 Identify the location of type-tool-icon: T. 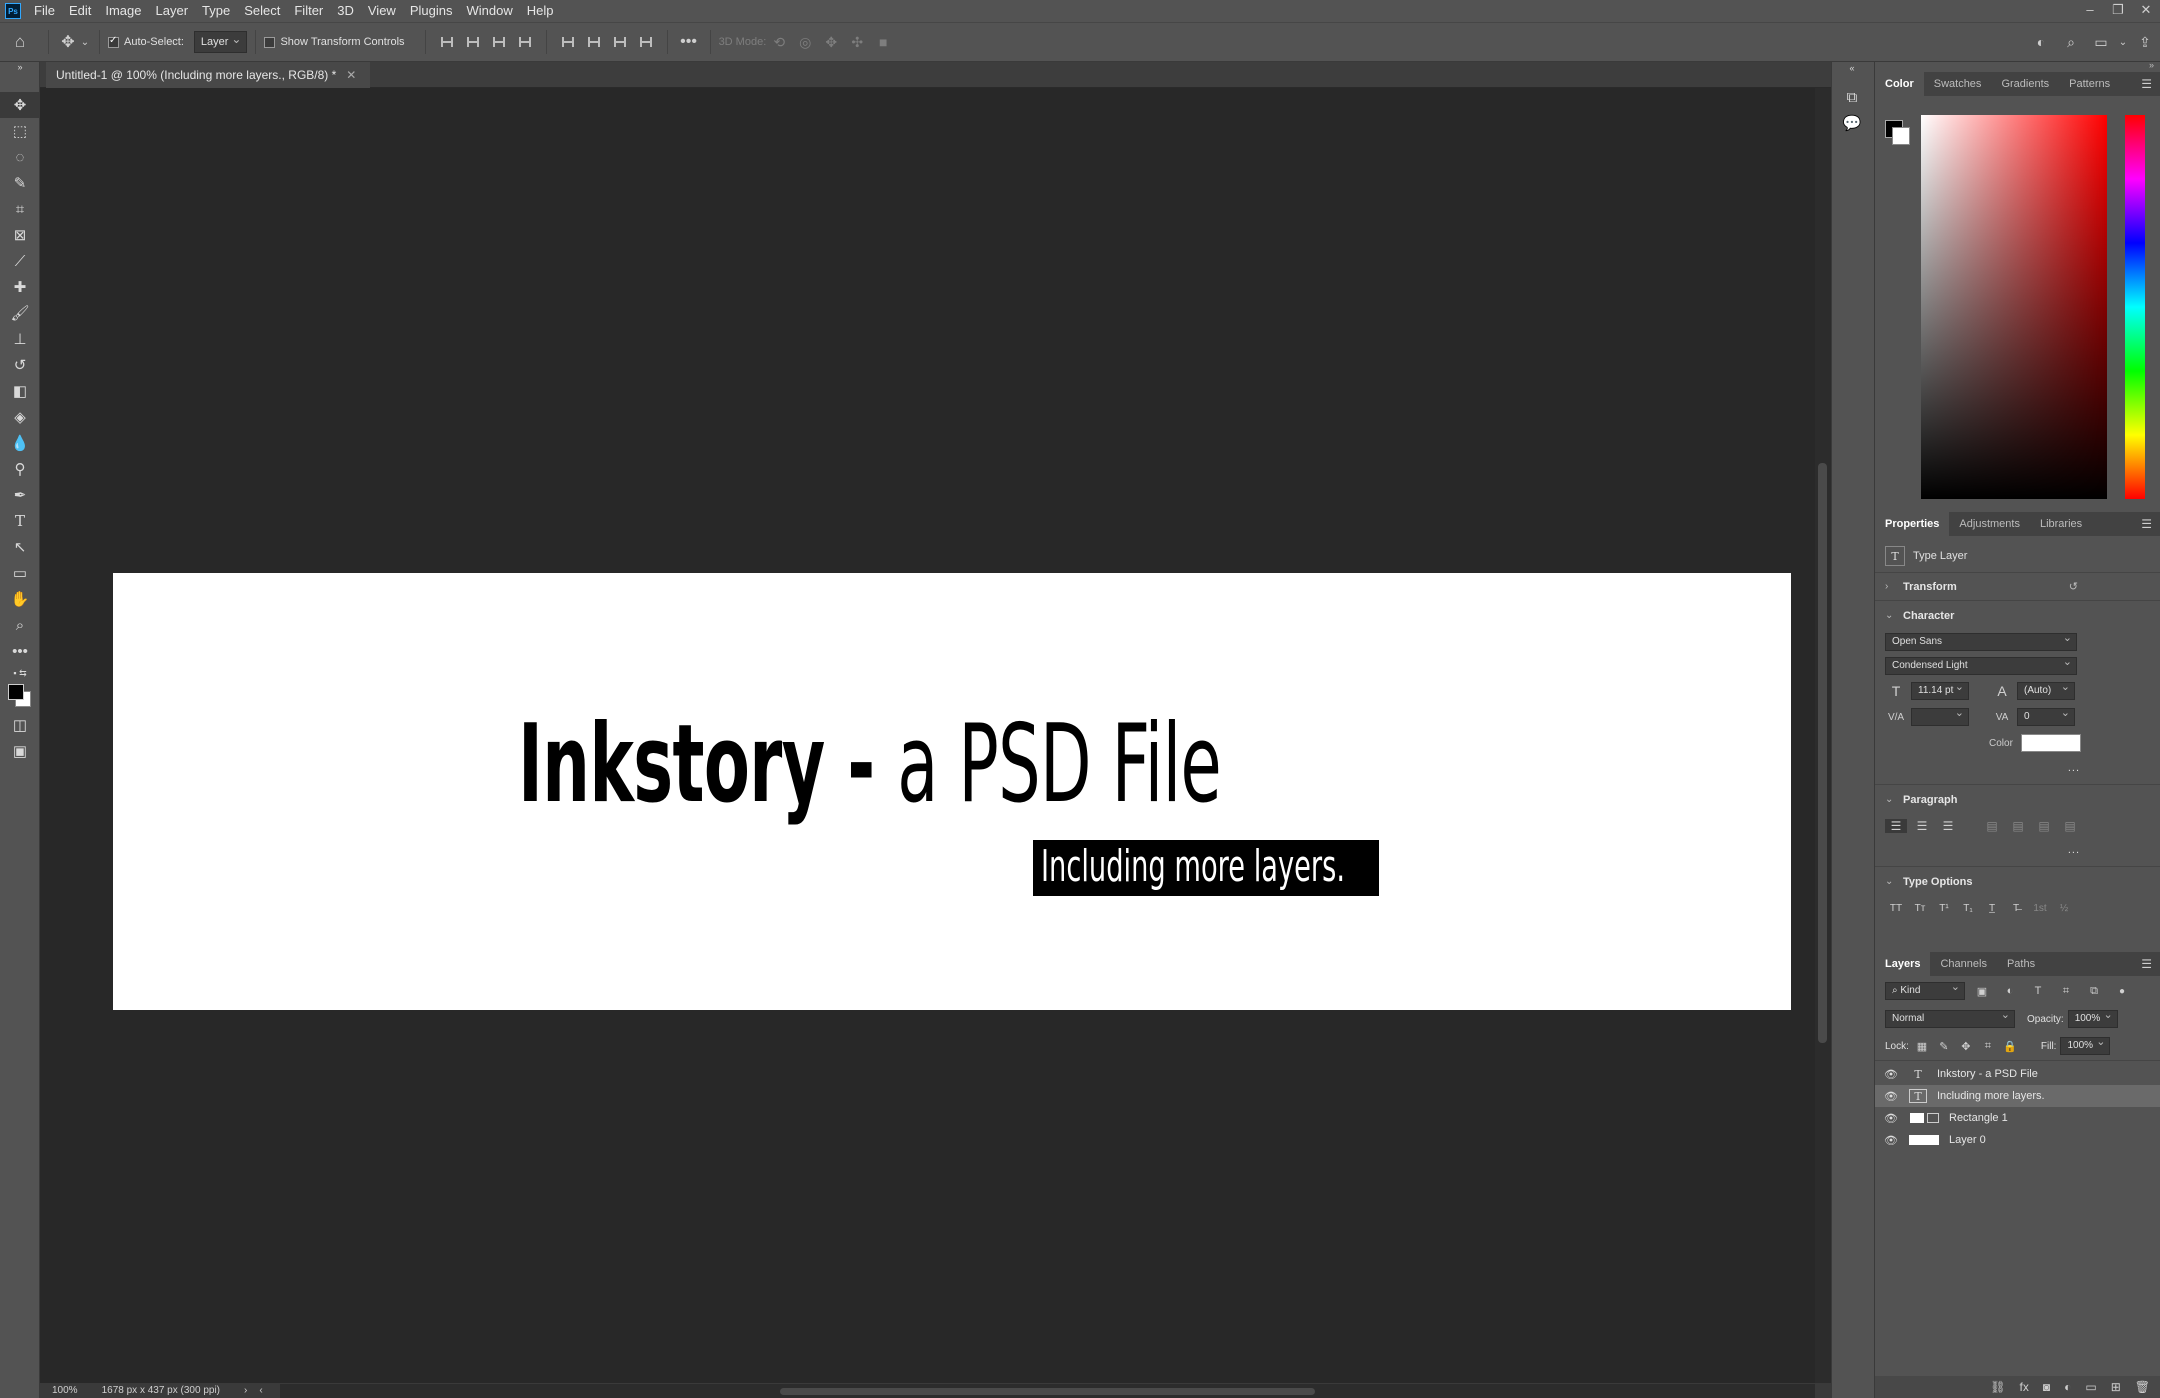
(20, 521).